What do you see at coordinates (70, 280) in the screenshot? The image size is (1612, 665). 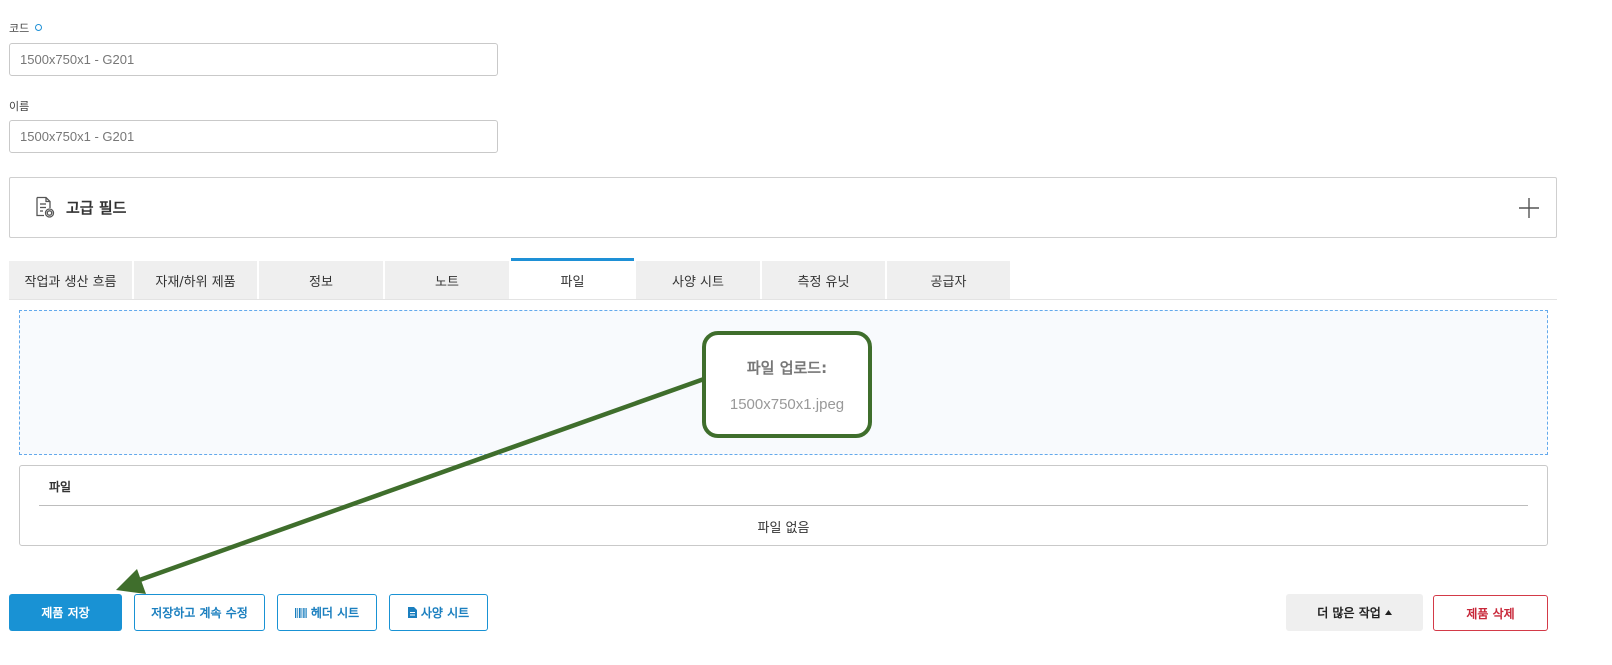 I see `tab-work-production-flow: 작업과 생산 흐름` at bounding box center [70, 280].